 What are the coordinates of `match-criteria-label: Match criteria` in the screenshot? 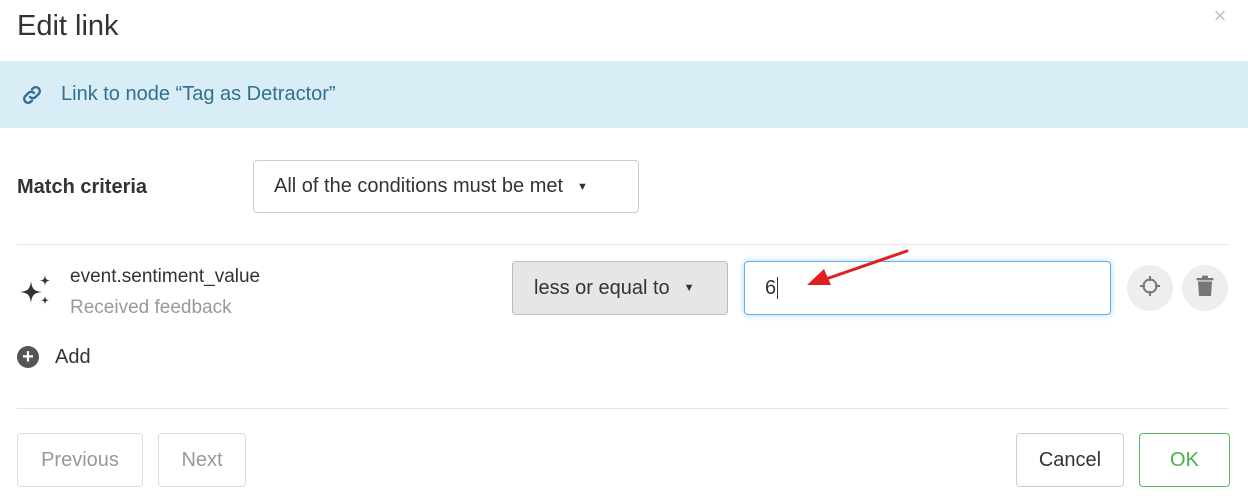 It's located at (82, 187).